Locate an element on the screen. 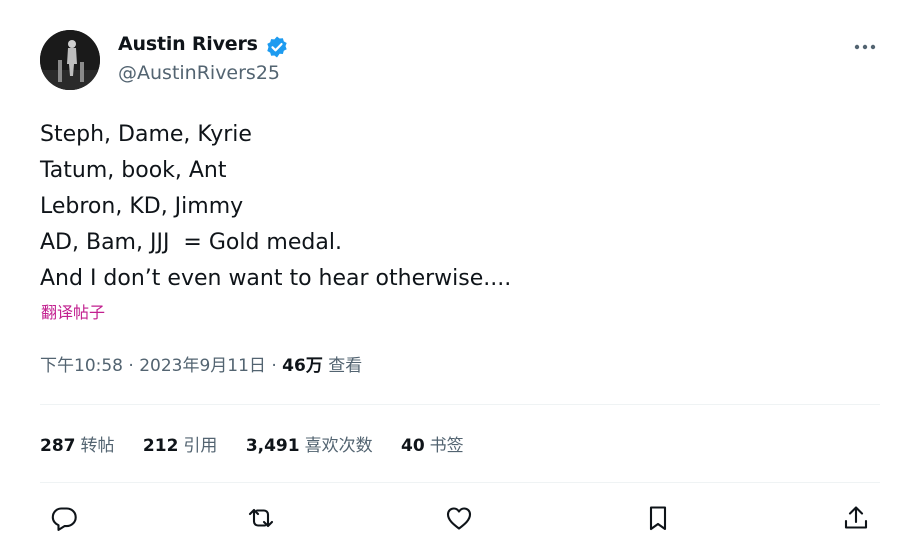 The width and height of the screenshot is (900, 560). bookmark-icon is located at coordinates (658, 518).